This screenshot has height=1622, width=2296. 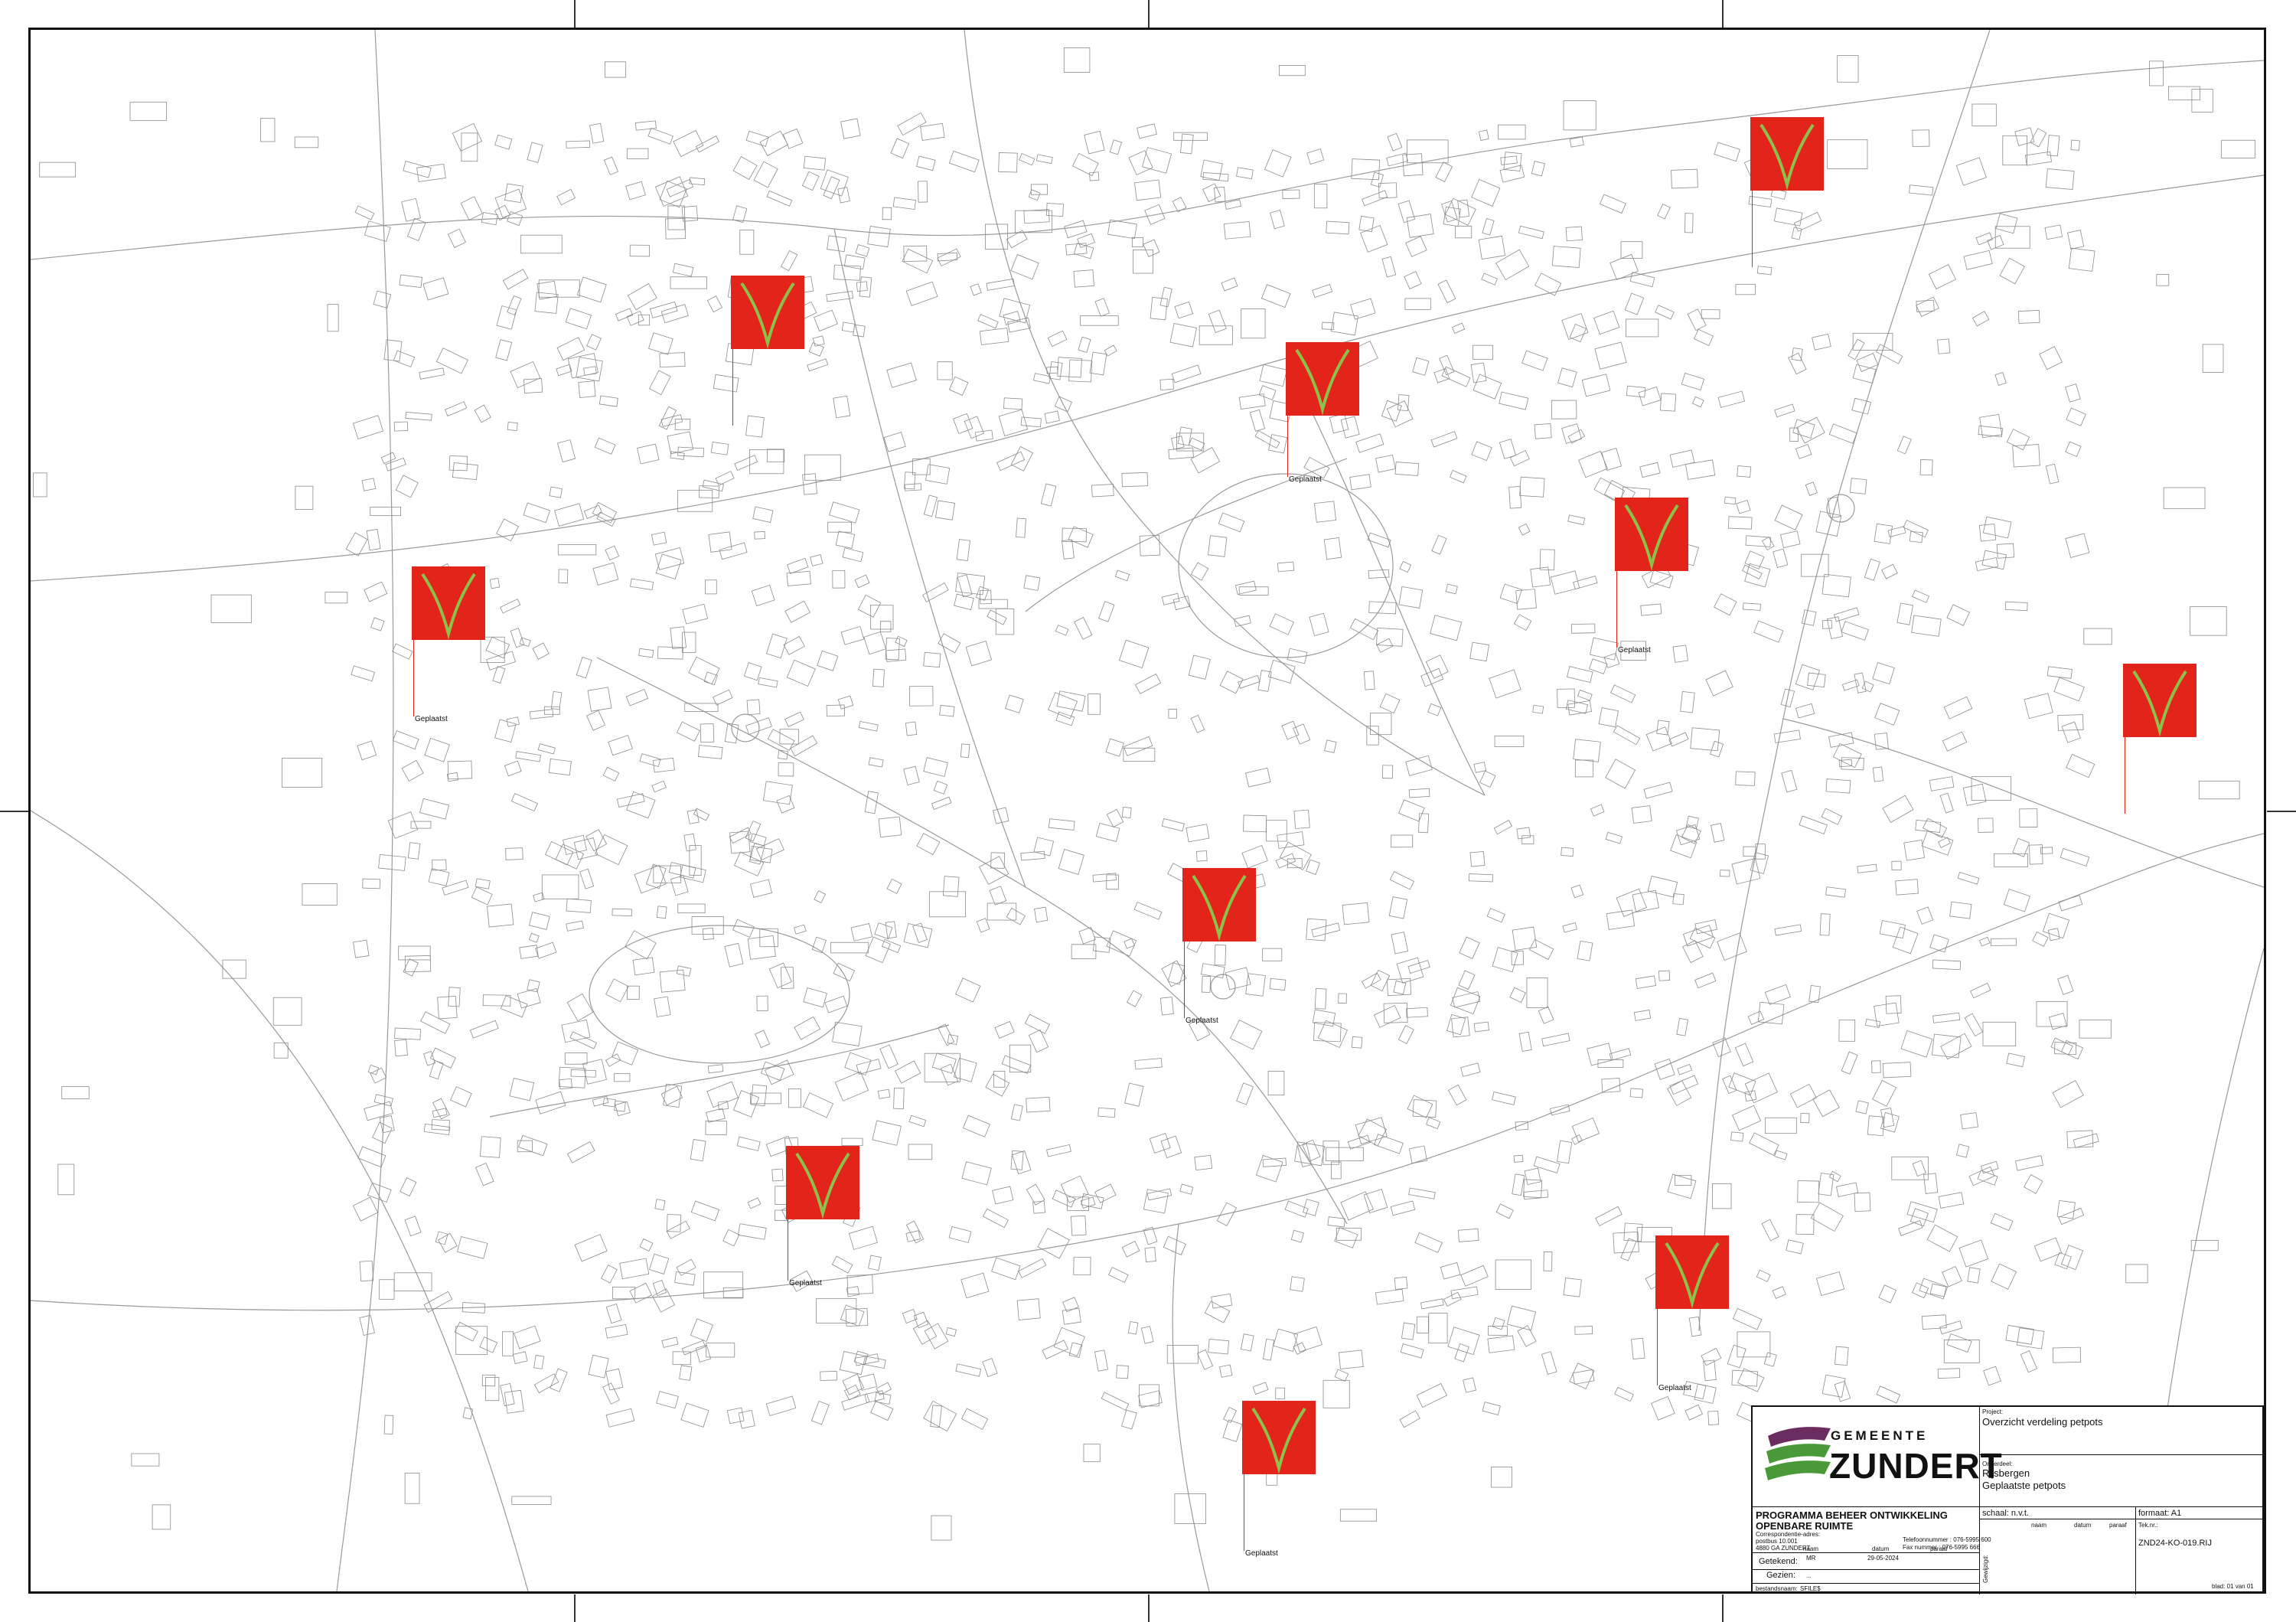 What do you see at coordinates (1674, 1388) in the screenshot?
I see `marker-label: Geplaatst` at bounding box center [1674, 1388].